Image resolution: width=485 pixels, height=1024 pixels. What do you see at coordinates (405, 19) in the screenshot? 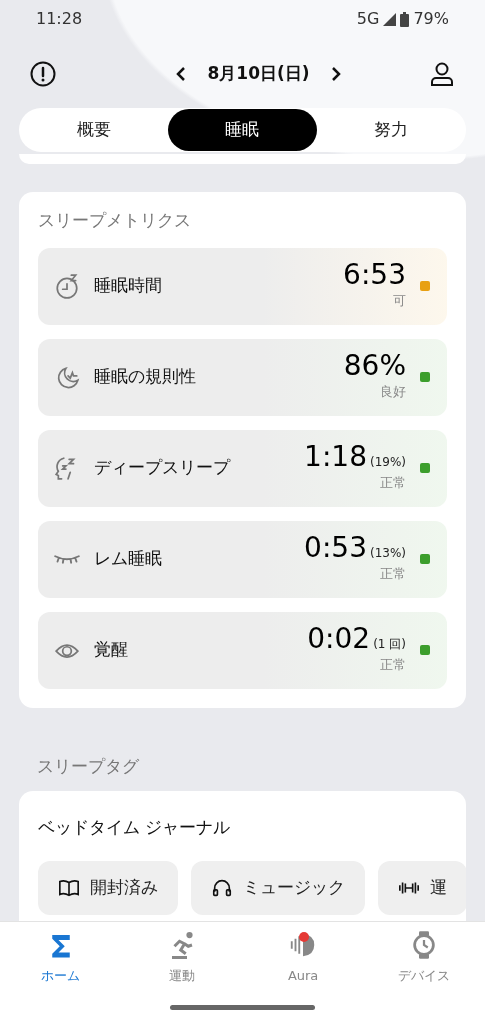
I see `battery-icon` at bounding box center [405, 19].